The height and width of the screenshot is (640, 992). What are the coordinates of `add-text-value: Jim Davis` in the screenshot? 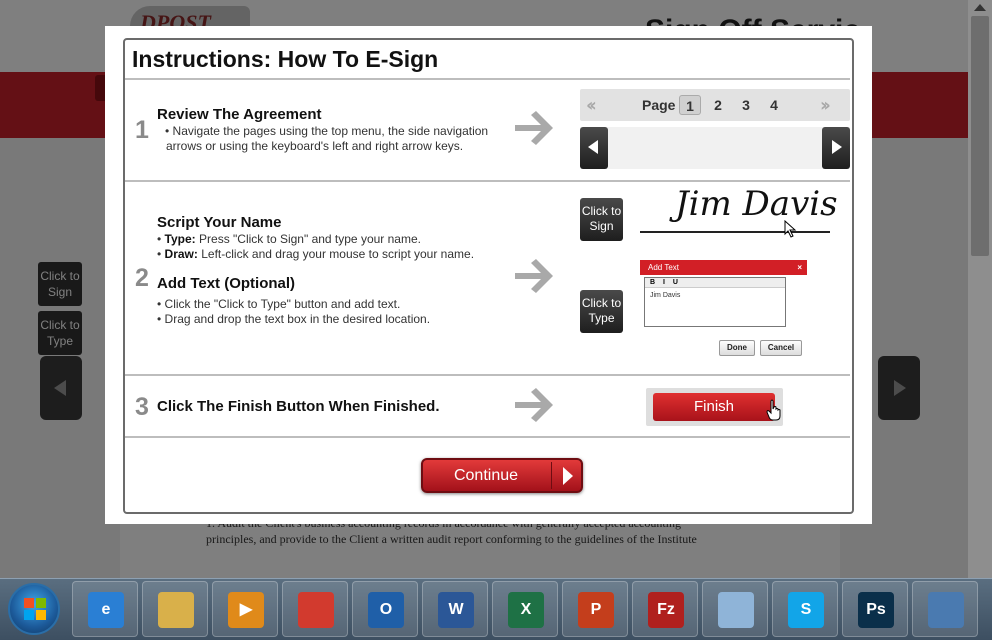 It's located at (665, 295).